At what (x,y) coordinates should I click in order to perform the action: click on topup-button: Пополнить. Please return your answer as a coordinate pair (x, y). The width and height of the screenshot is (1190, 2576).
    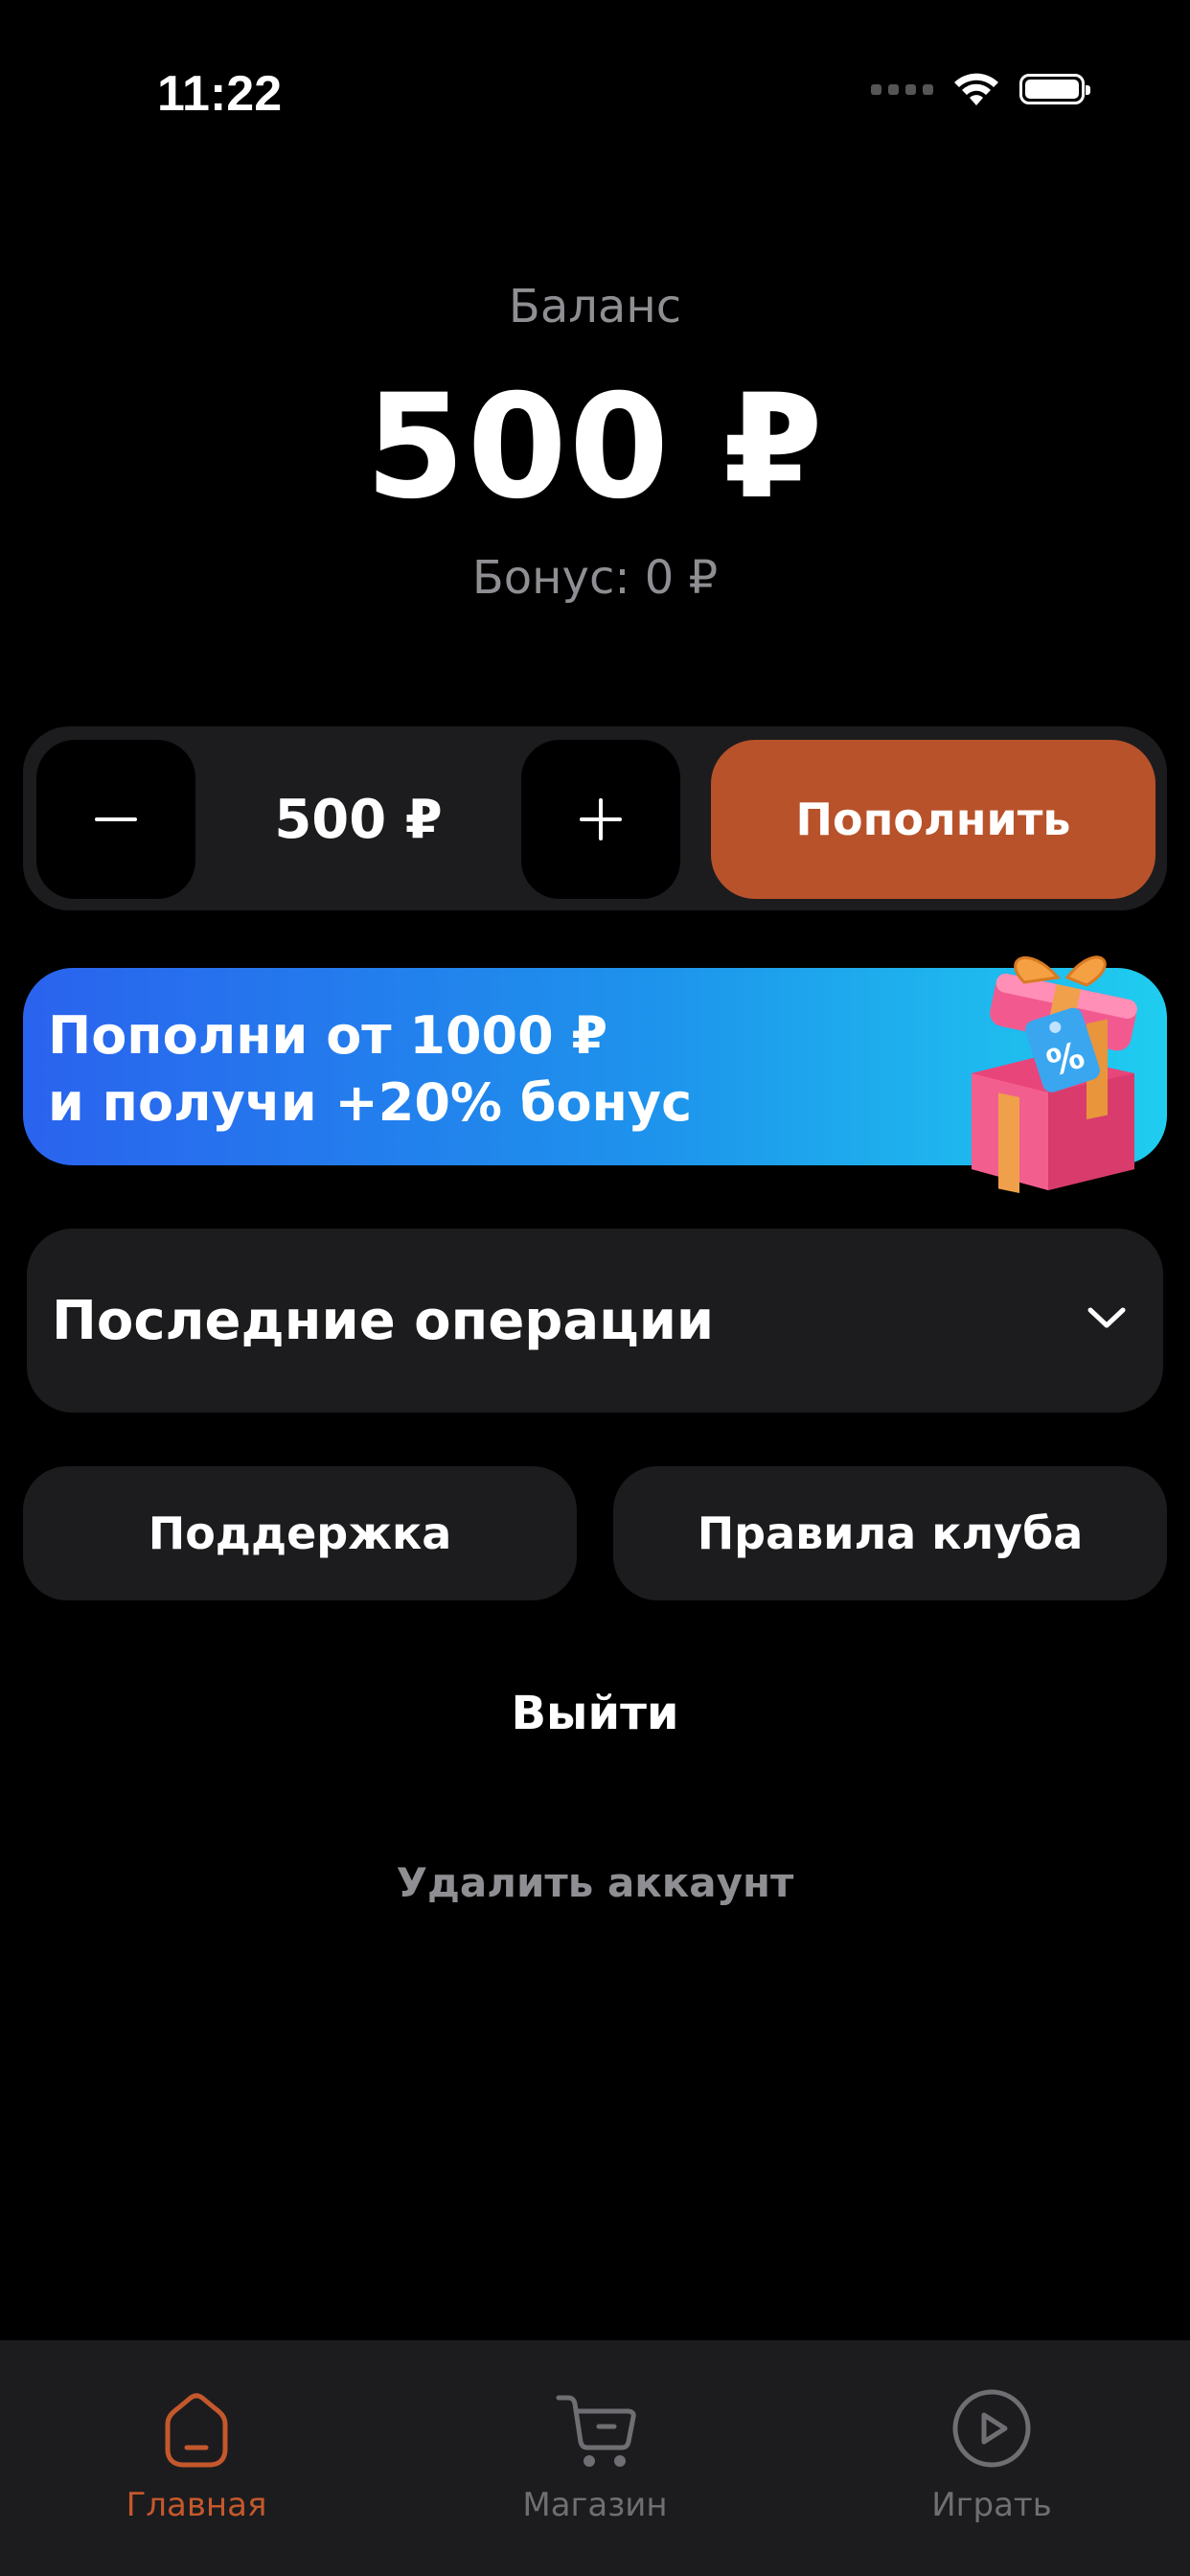
    Looking at the image, I should click on (934, 819).